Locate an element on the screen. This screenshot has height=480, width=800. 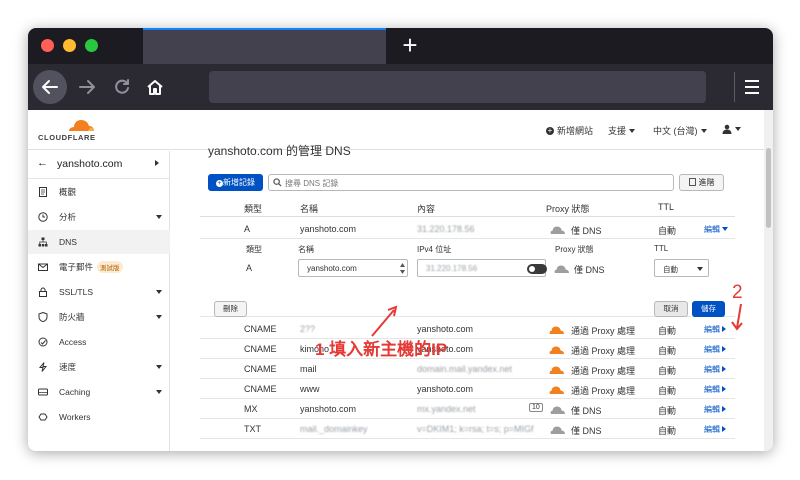
language-menu: 中文 (台灣) is located at coordinates (680, 130).